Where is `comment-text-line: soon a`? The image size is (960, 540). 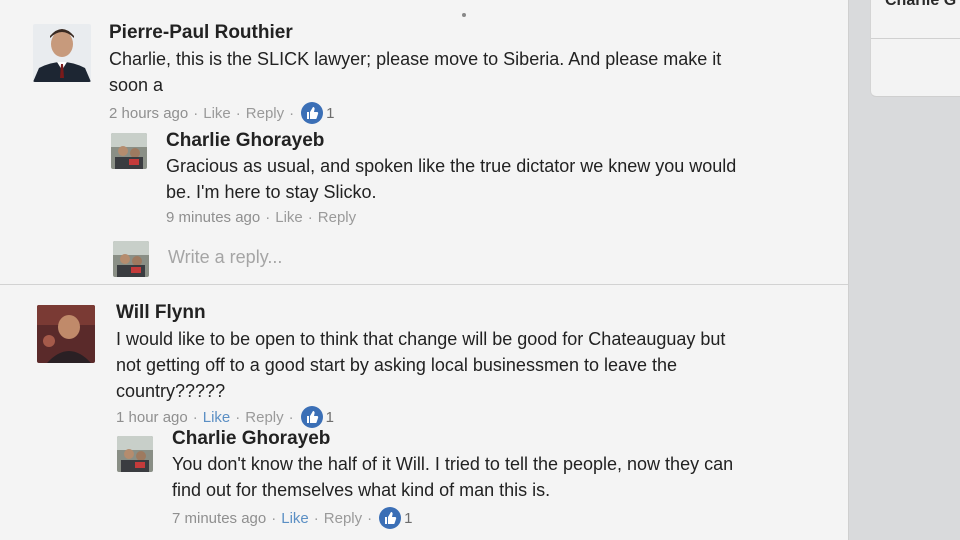
comment-text-line: soon a is located at coordinates (136, 85).